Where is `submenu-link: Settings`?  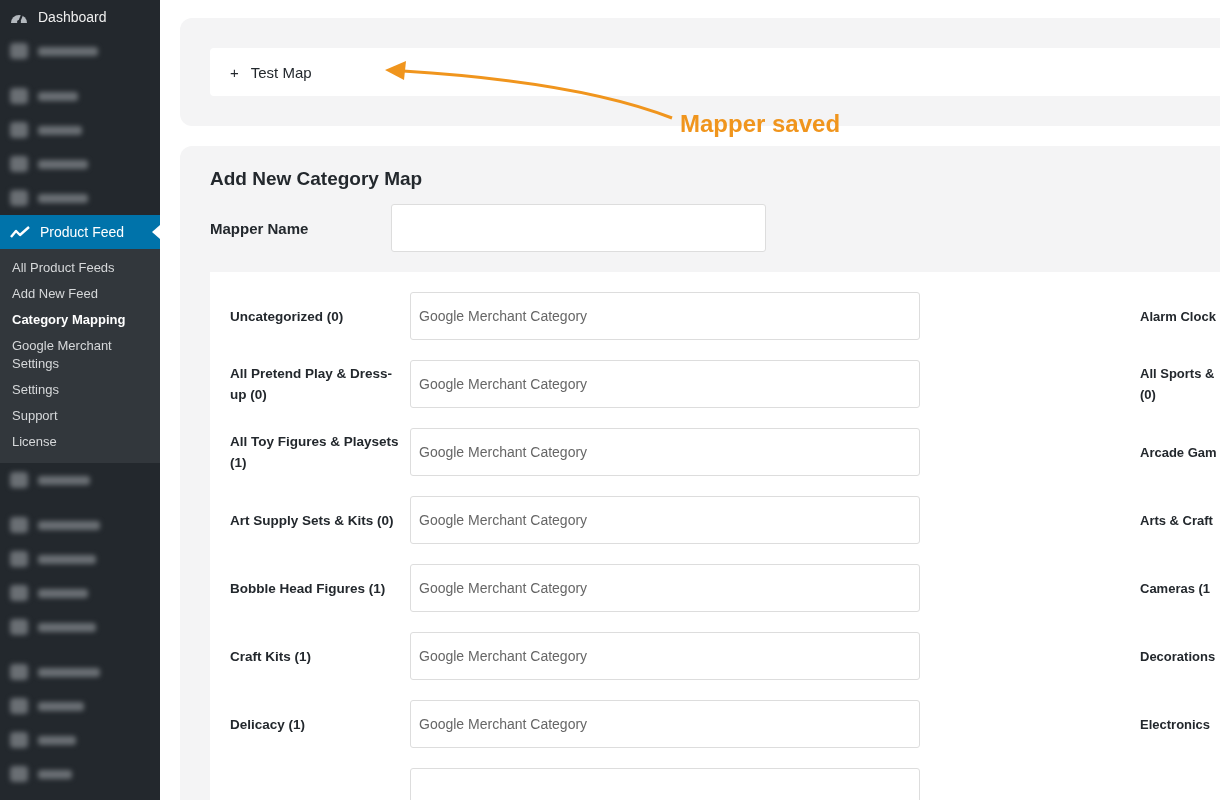
submenu-link: Settings is located at coordinates (80, 390).